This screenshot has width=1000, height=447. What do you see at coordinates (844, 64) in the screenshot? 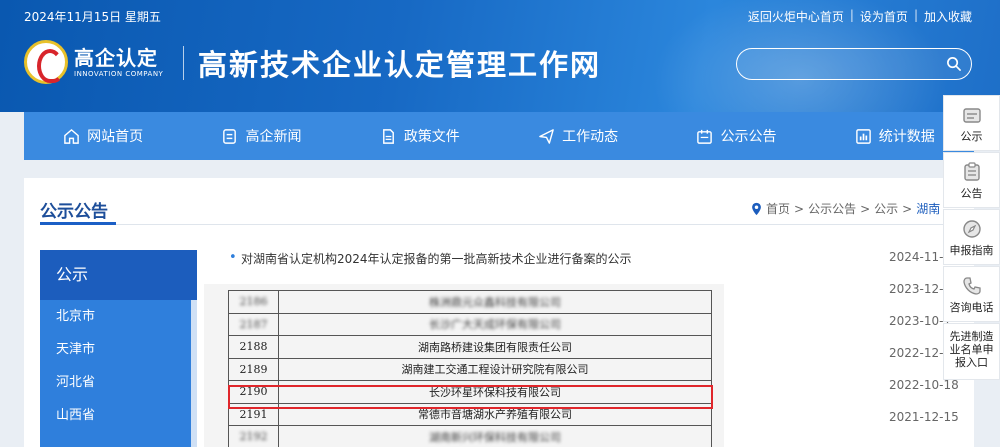
I see `search-input` at bounding box center [844, 64].